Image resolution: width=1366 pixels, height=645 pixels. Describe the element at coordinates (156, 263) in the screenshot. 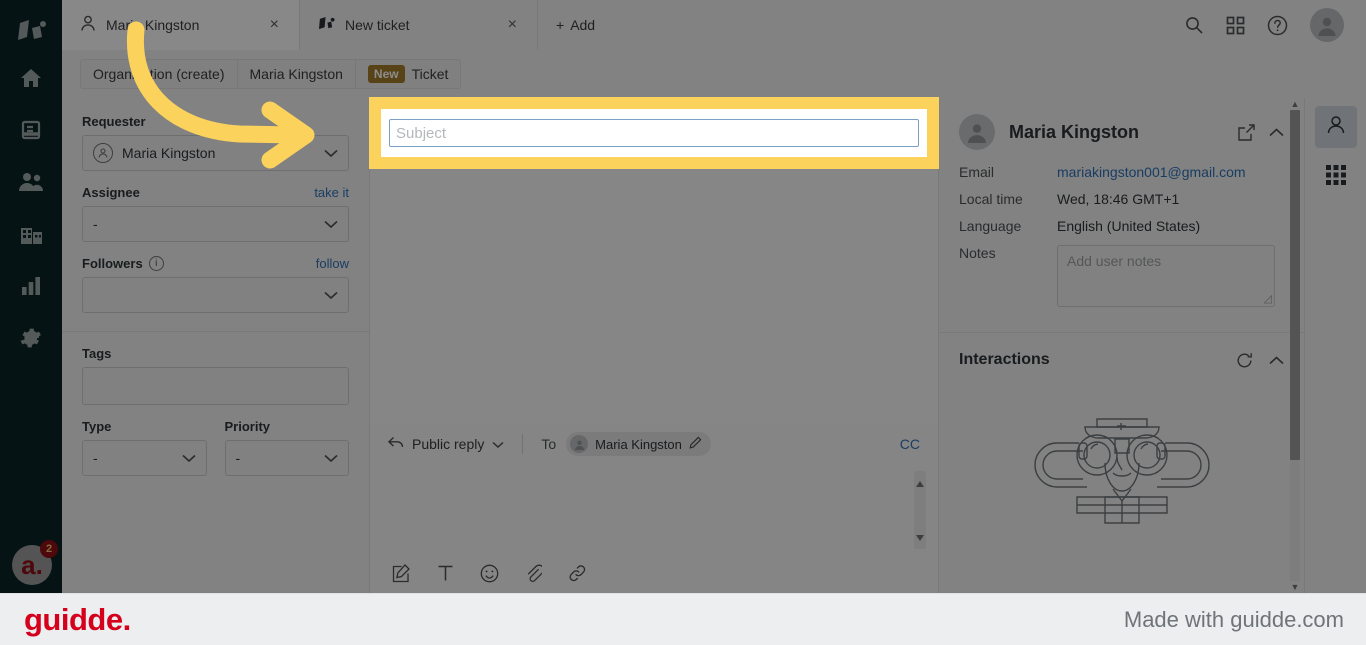

I see `info-icon: i` at that location.